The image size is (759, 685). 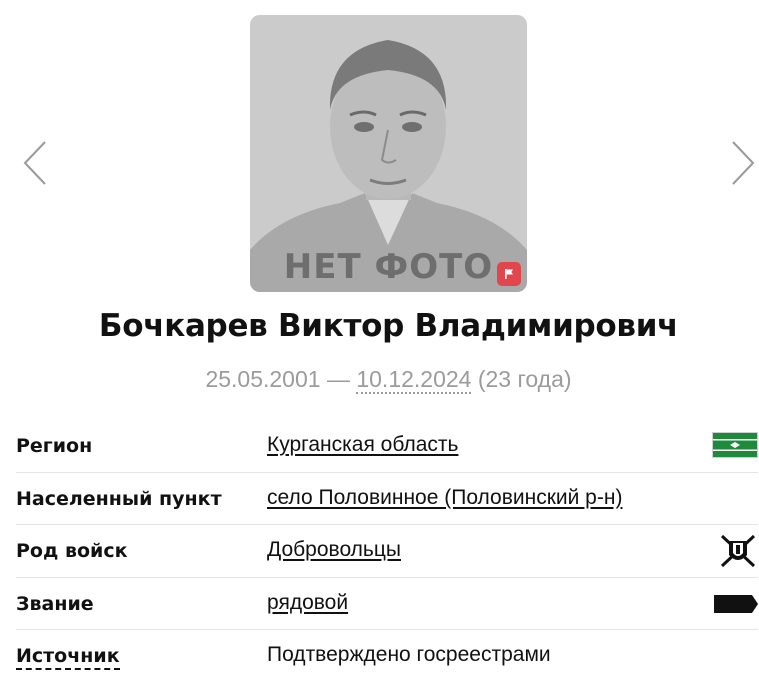 I want to click on region-flag-icon, so click(x=735, y=445).